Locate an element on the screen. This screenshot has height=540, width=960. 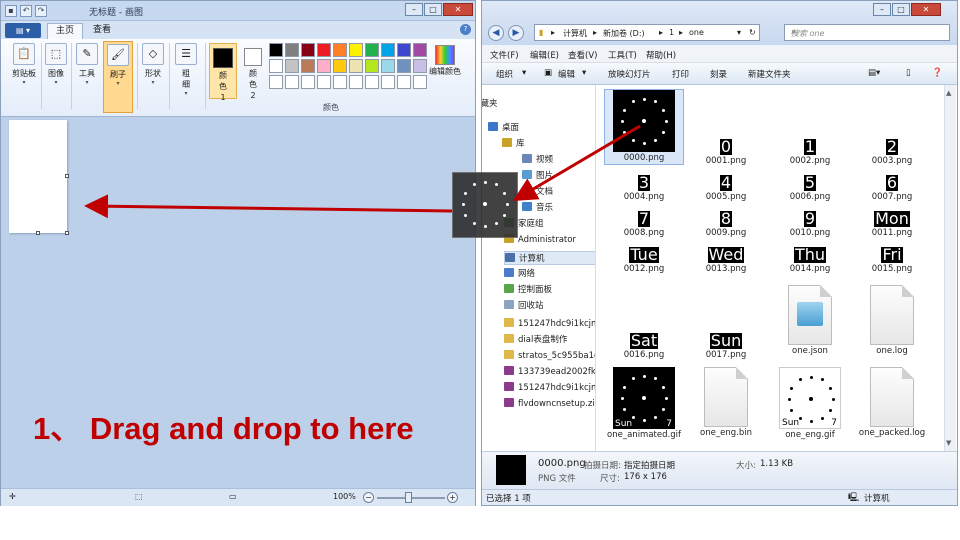
file-item: Sat 0016.png is located at coordinates (644, 344).